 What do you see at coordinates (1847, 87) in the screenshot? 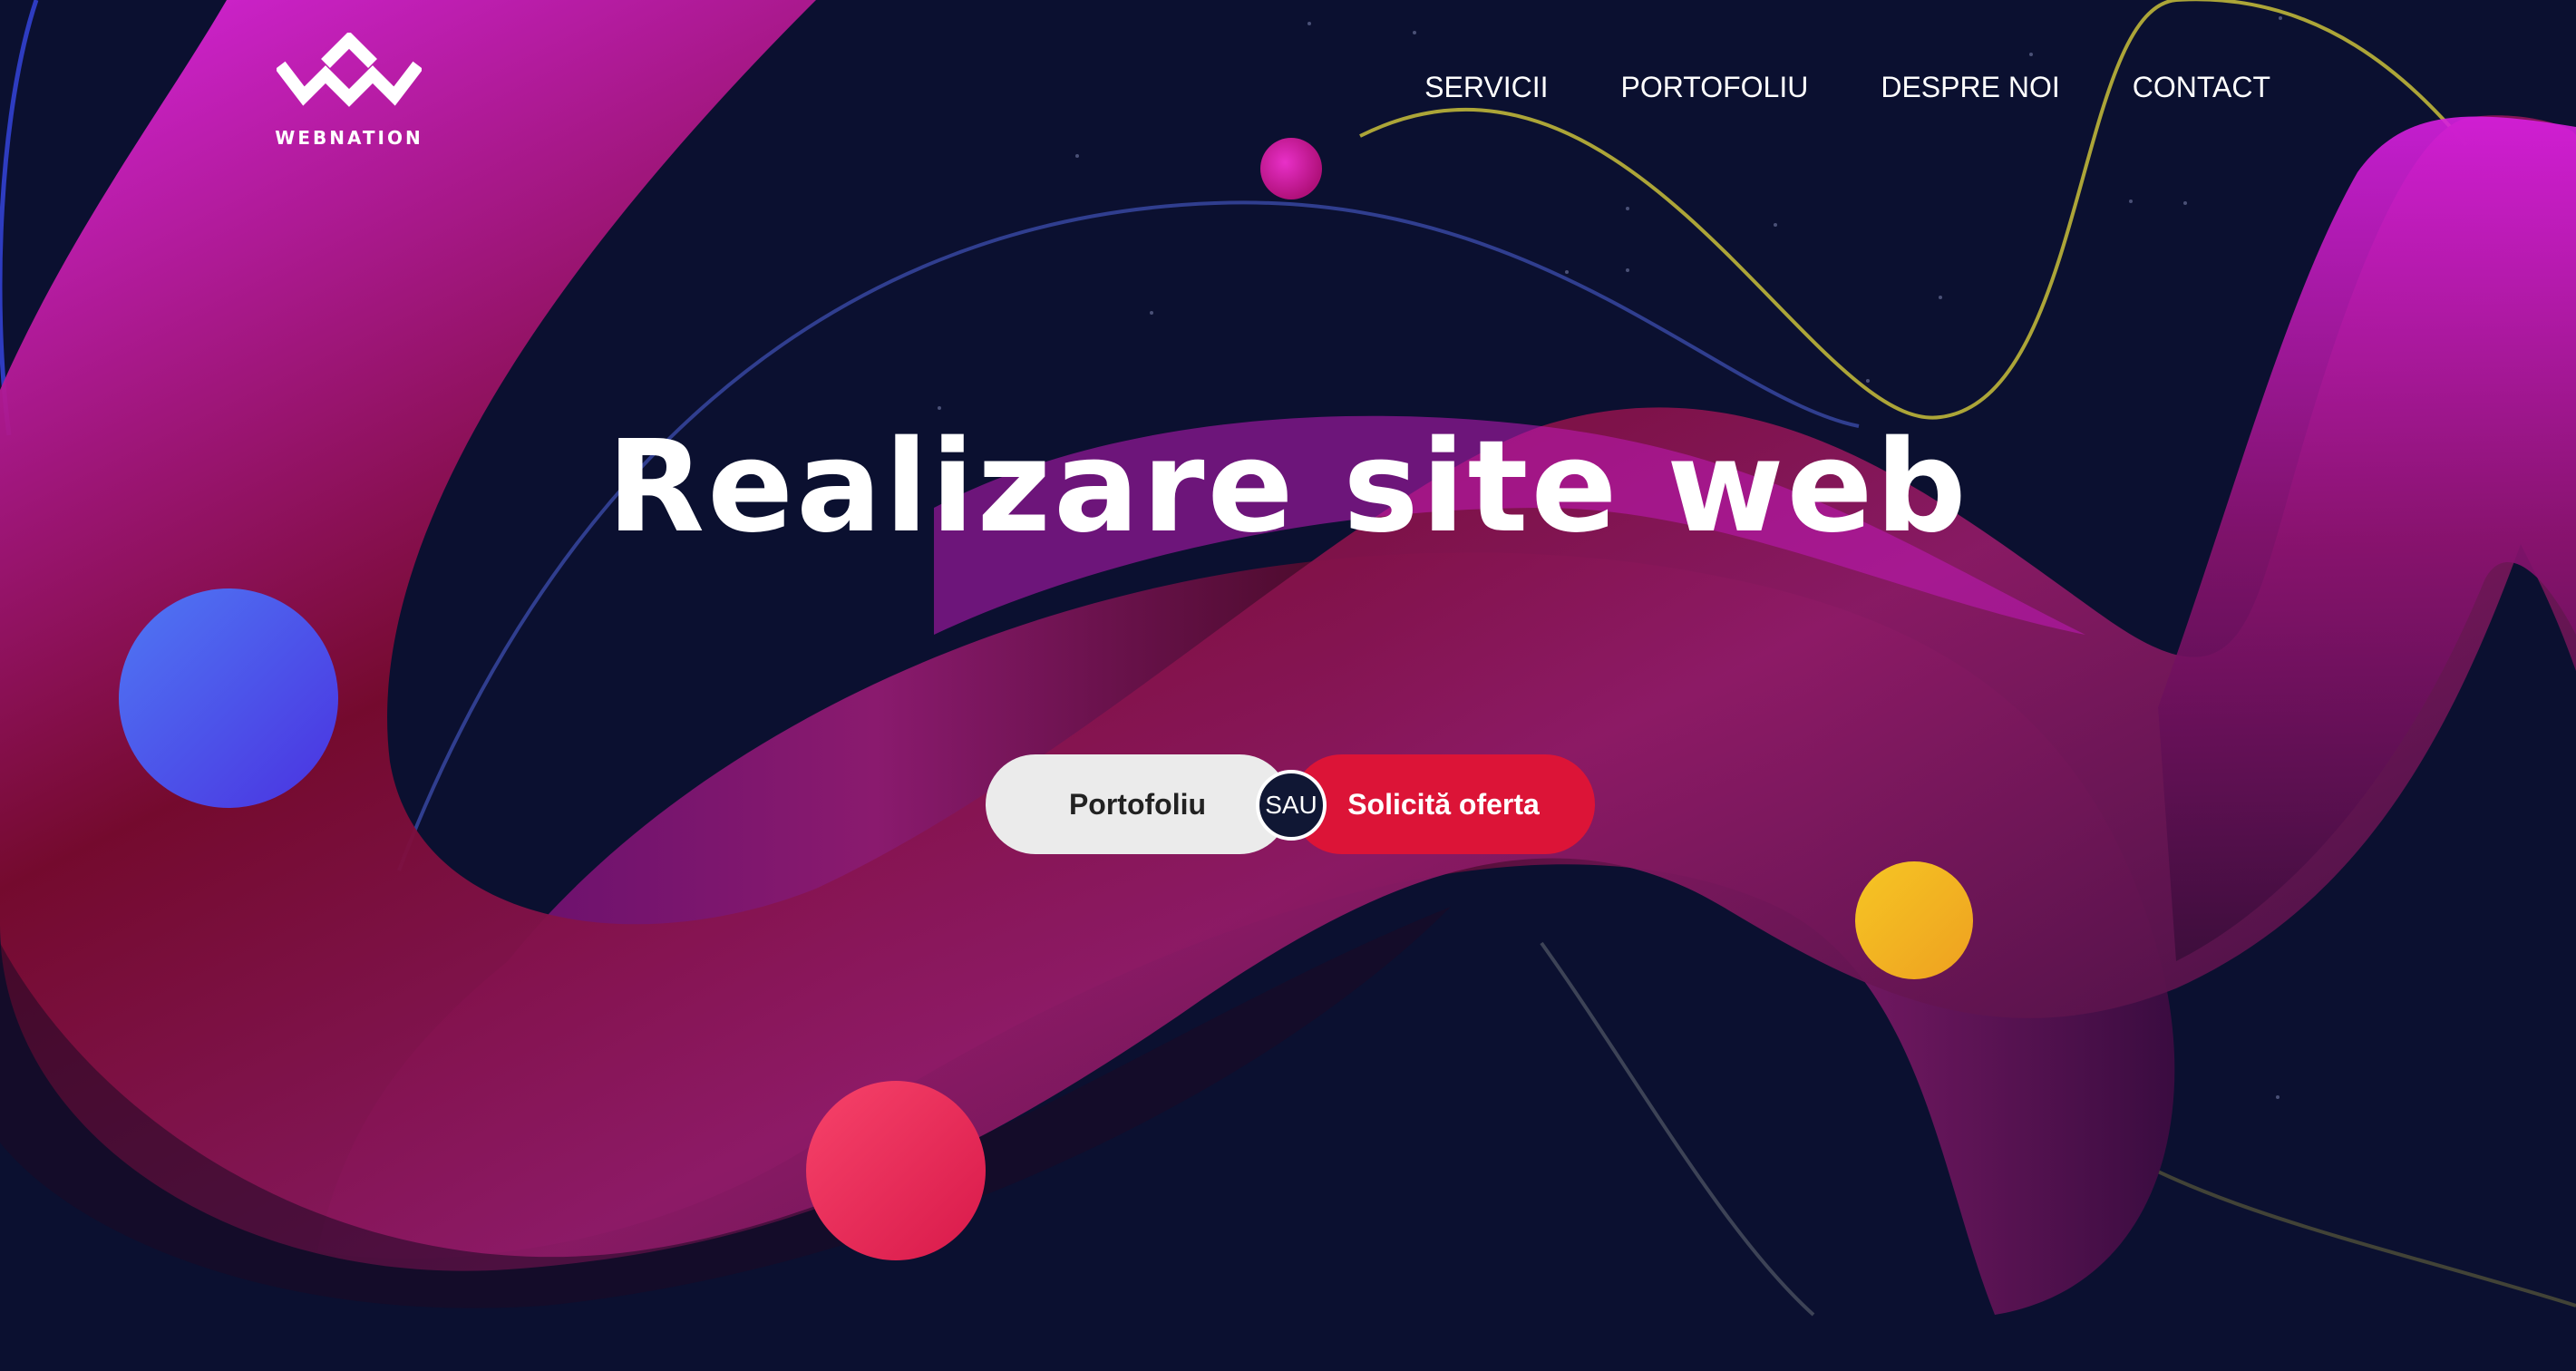
I see `main-nav: SERVICII PORTOFOLIU DESPRE NOI CONTACT` at bounding box center [1847, 87].